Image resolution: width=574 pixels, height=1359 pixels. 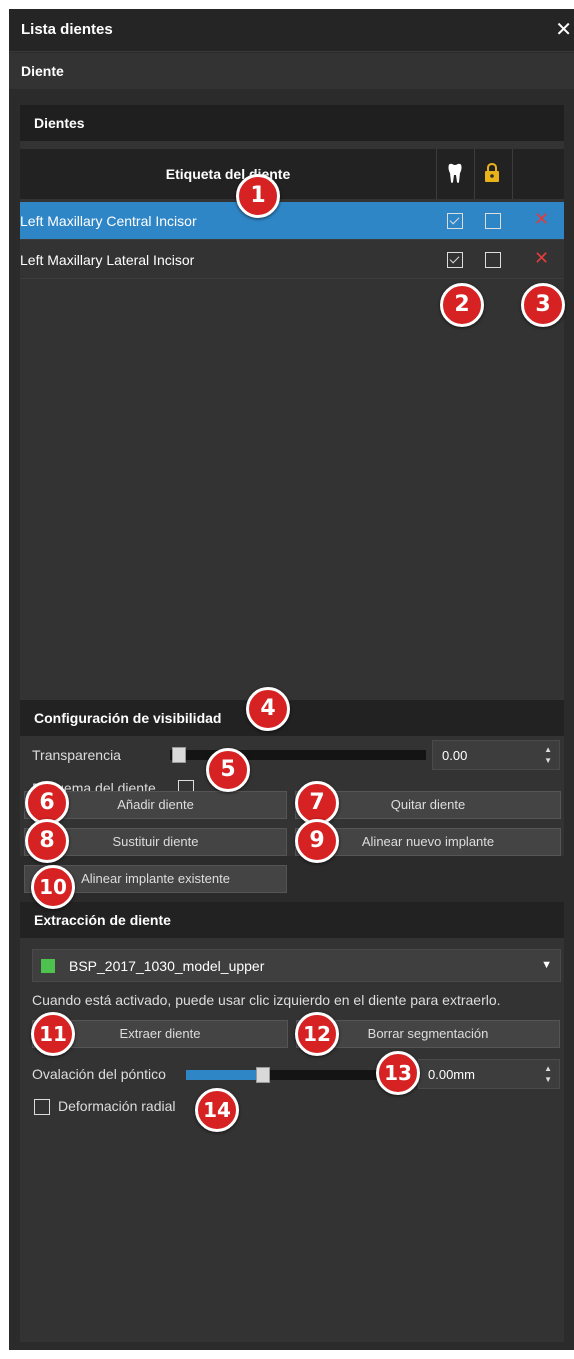 What do you see at coordinates (292, 920) in the screenshot?
I see `extraction-header: Extracción de diente` at bounding box center [292, 920].